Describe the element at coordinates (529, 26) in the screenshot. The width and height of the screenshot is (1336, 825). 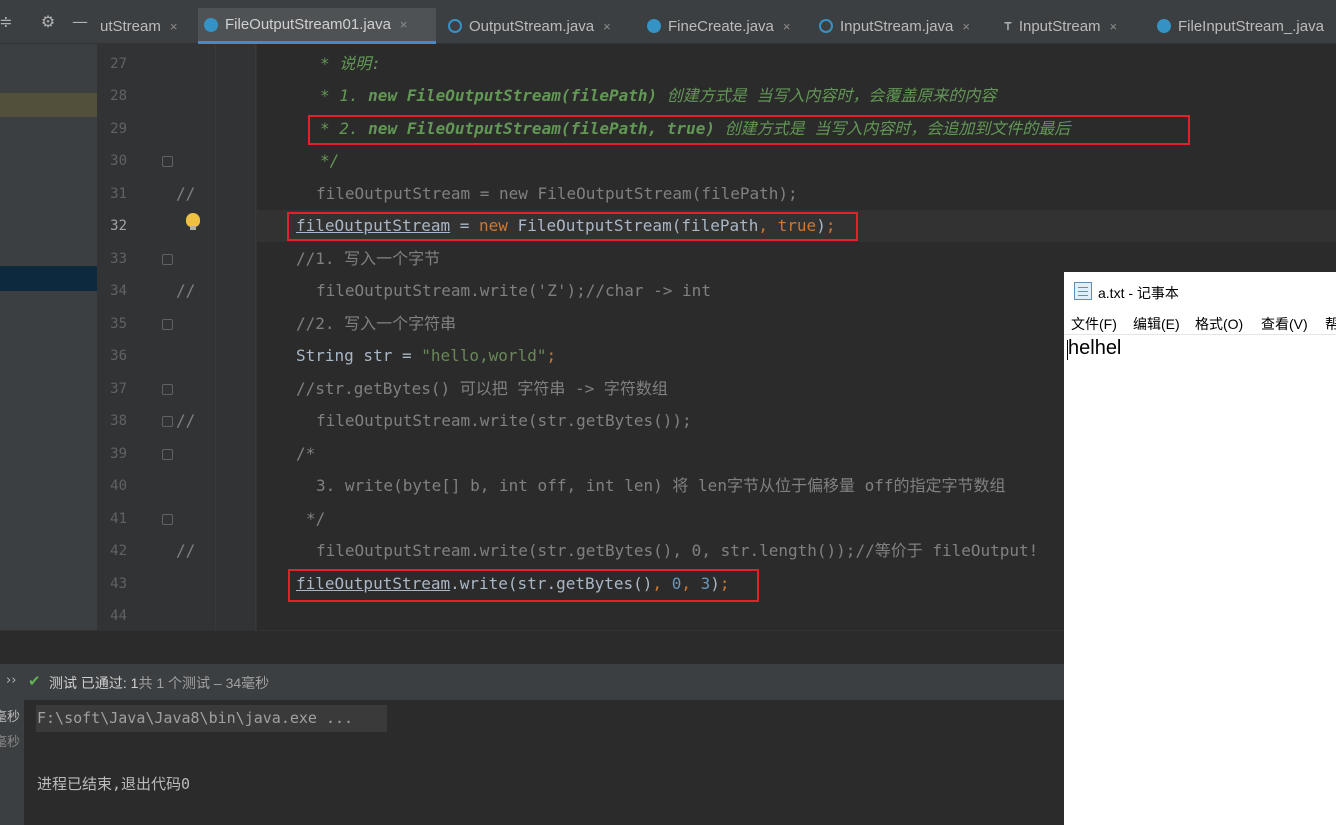
I see `tab-outputstream: OutputStream.java ×` at that location.